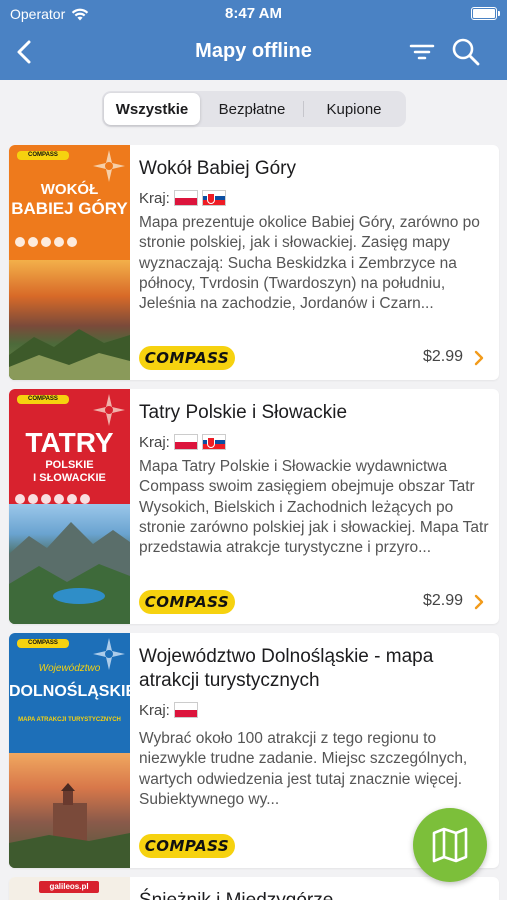 This screenshot has width=507, height=900. I want to click on map-cover-image: COMPASS WOKÓŁ BABIEJ GÓRY, so click(69, 262).